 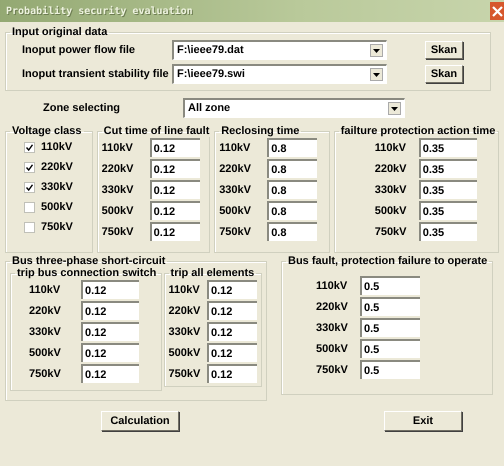 What do you see at coordinates (82, 108) in the screenshot?
I see `field-label: Zone selecting` at bounding box center [82, 108].